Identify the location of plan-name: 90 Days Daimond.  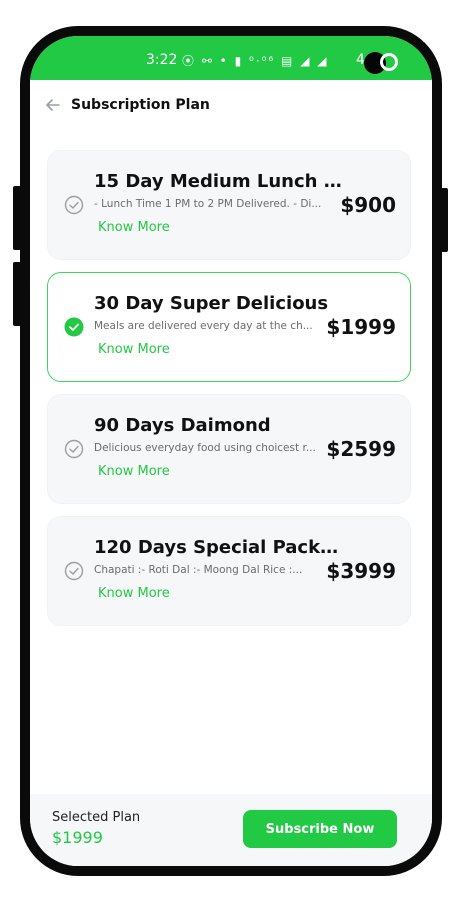
(182, 425).